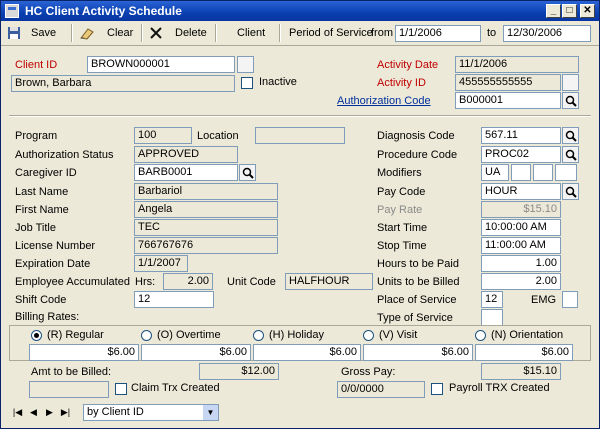 The height and width of the screenshot is (429, 600). Describe the element at coordinates (438, 33) in the screenshot. I see `period-from-field: 1/1/2006` at that location.